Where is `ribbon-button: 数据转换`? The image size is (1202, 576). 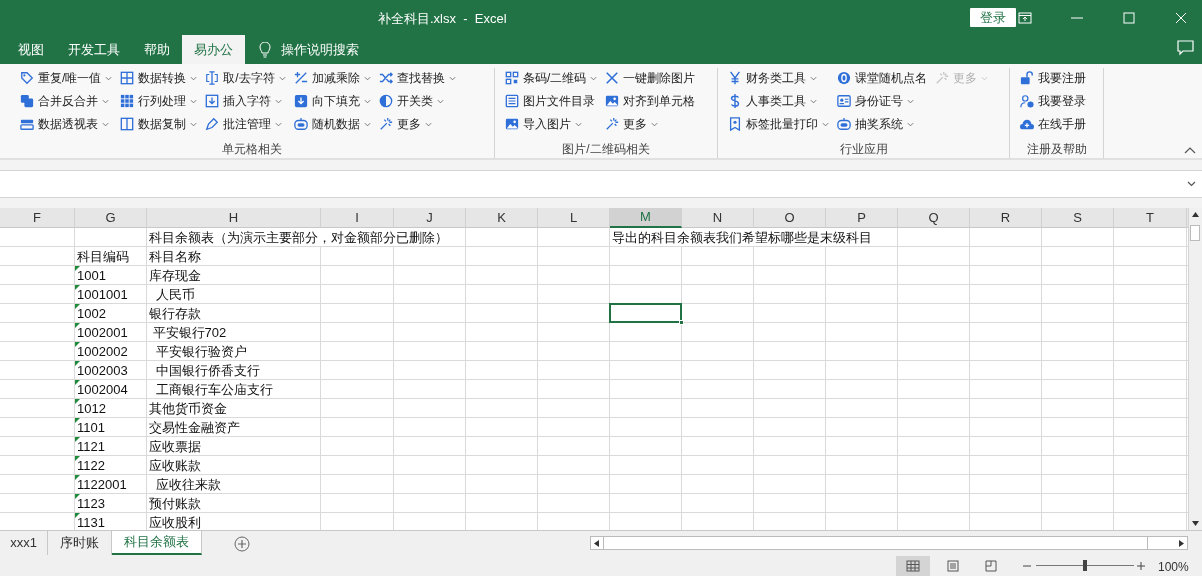
ribbon-button: 数据转换 is located at coordinates (159, 78).